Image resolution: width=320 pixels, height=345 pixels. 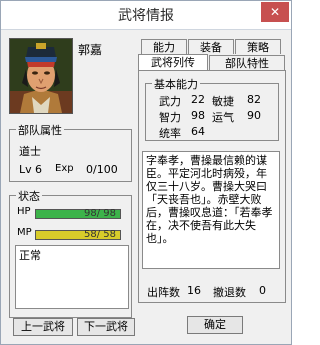 I want to click on exp-value: 0/100, so click(x=102, y=169).